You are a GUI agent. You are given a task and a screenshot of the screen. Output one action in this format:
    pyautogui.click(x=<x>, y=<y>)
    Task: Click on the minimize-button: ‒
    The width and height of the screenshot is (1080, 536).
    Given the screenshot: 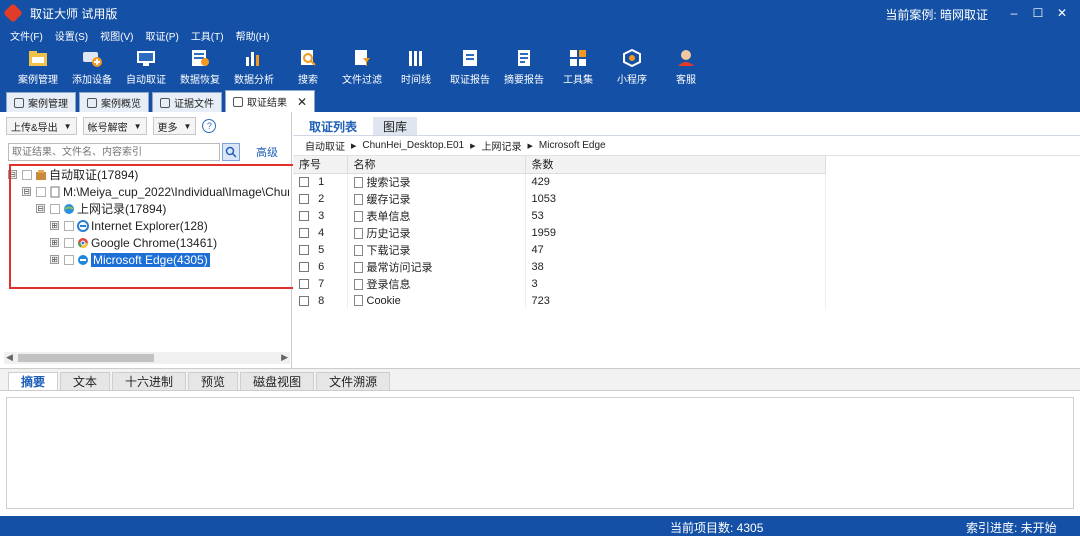 What is the action you would take?
    pyautogui.click(x=1014, y=13)
    